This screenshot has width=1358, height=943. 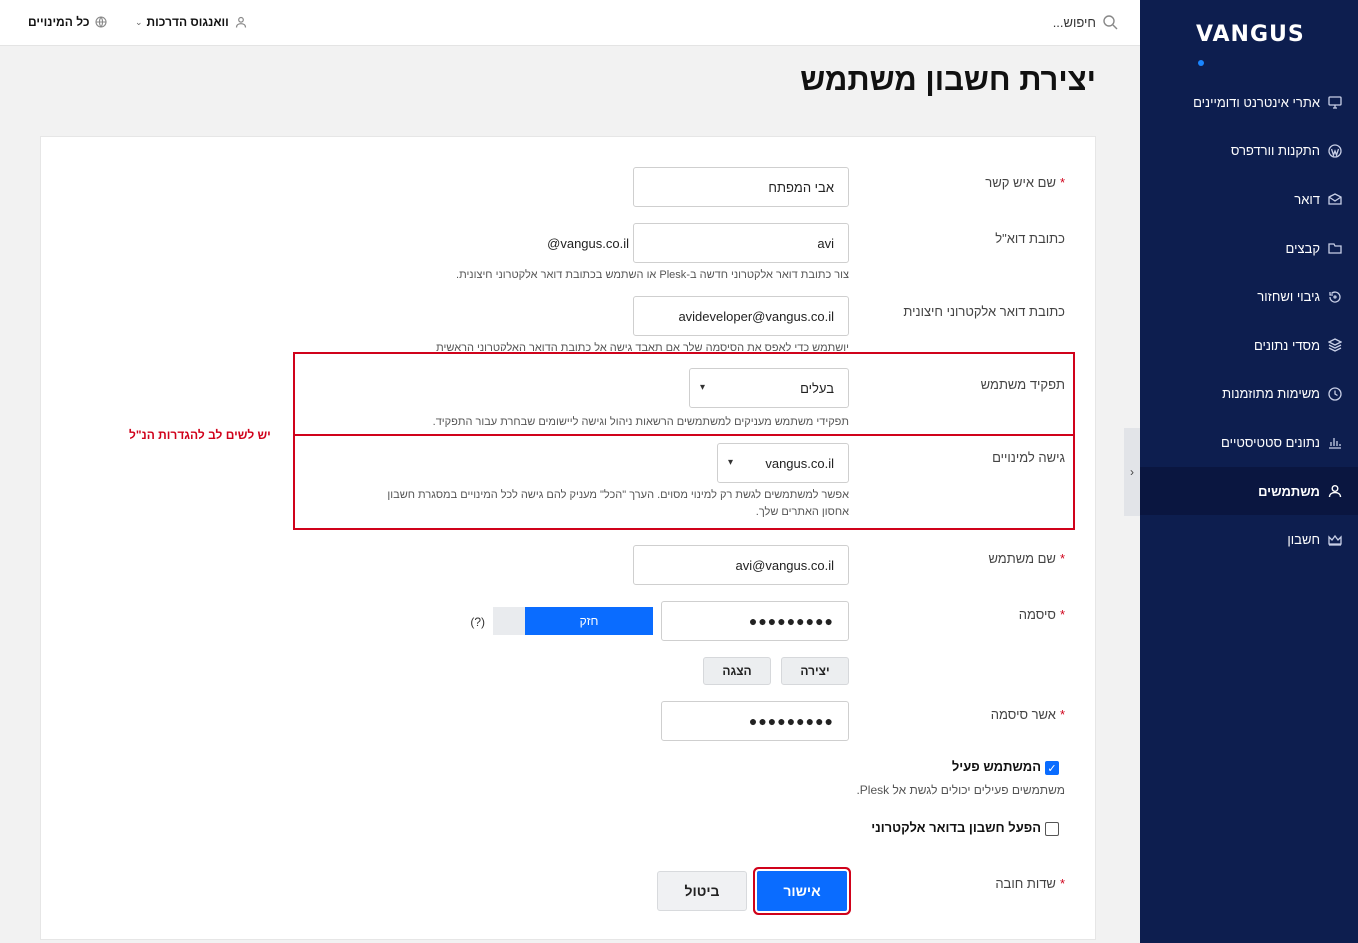 What do you see at coordinates (1286, 345) in the screenshot?
I see `sidebar-item-label: מסדי נתונים` at bounding box center [1286, 345].